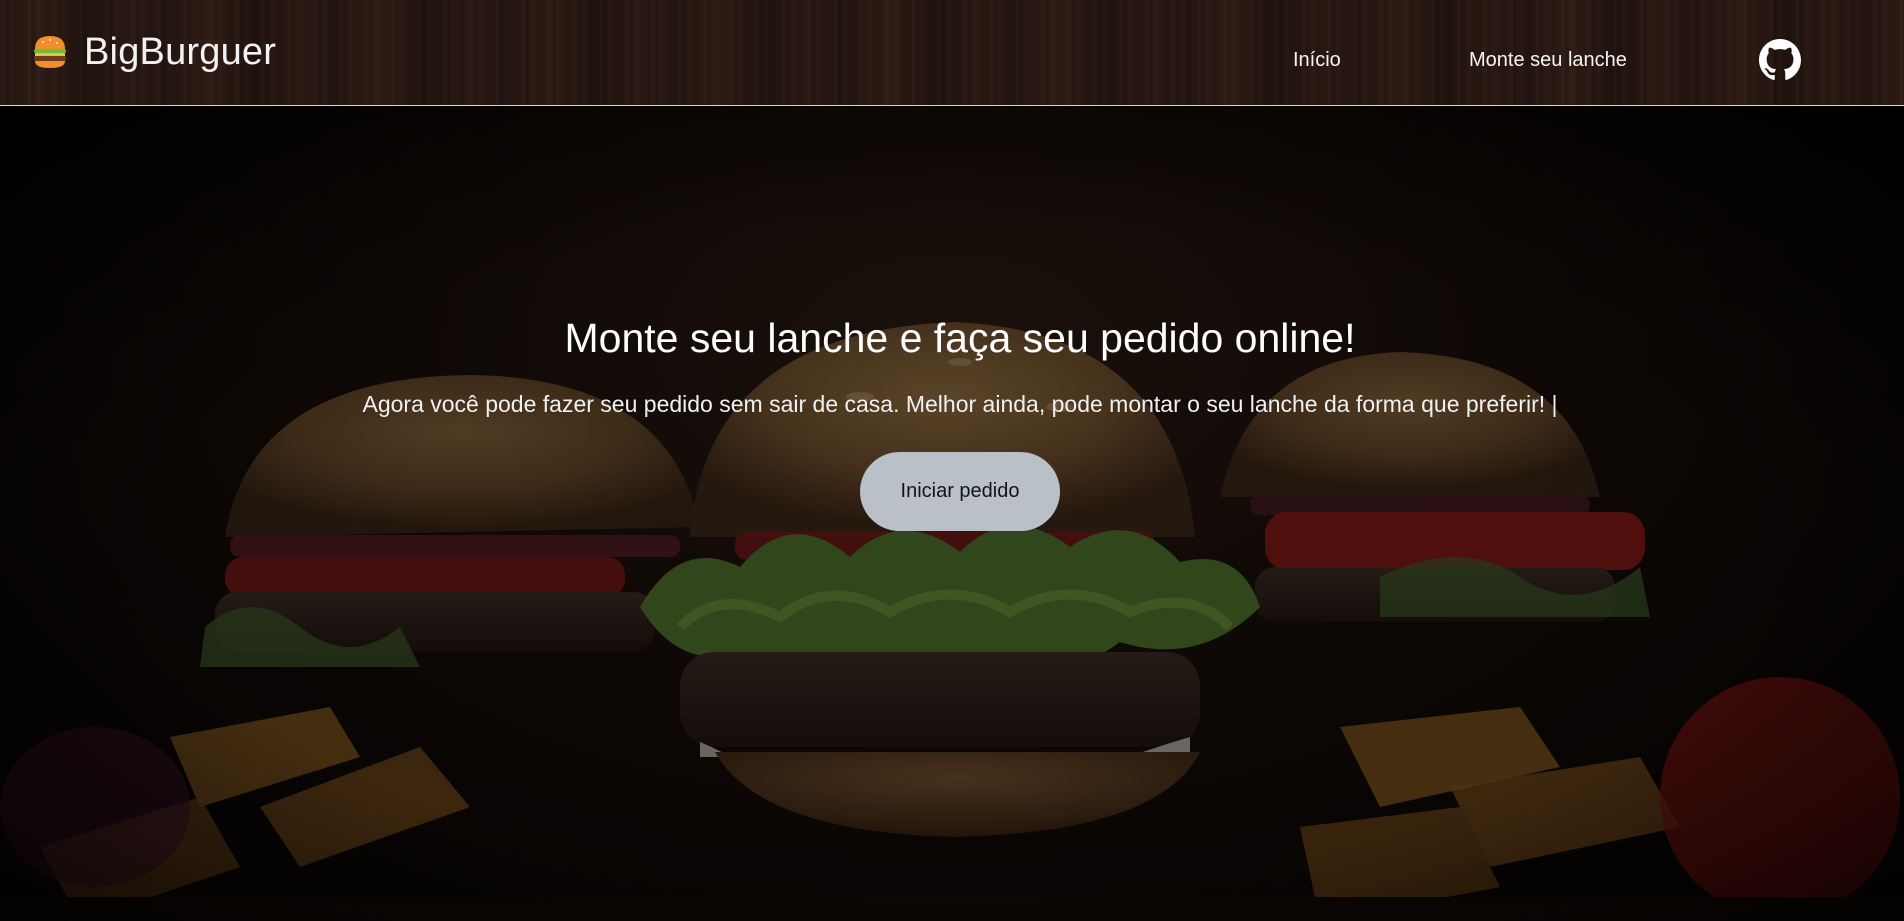 This screenshot has height=921, width=1904. I want to click on burger-icon, so click(50, 52).